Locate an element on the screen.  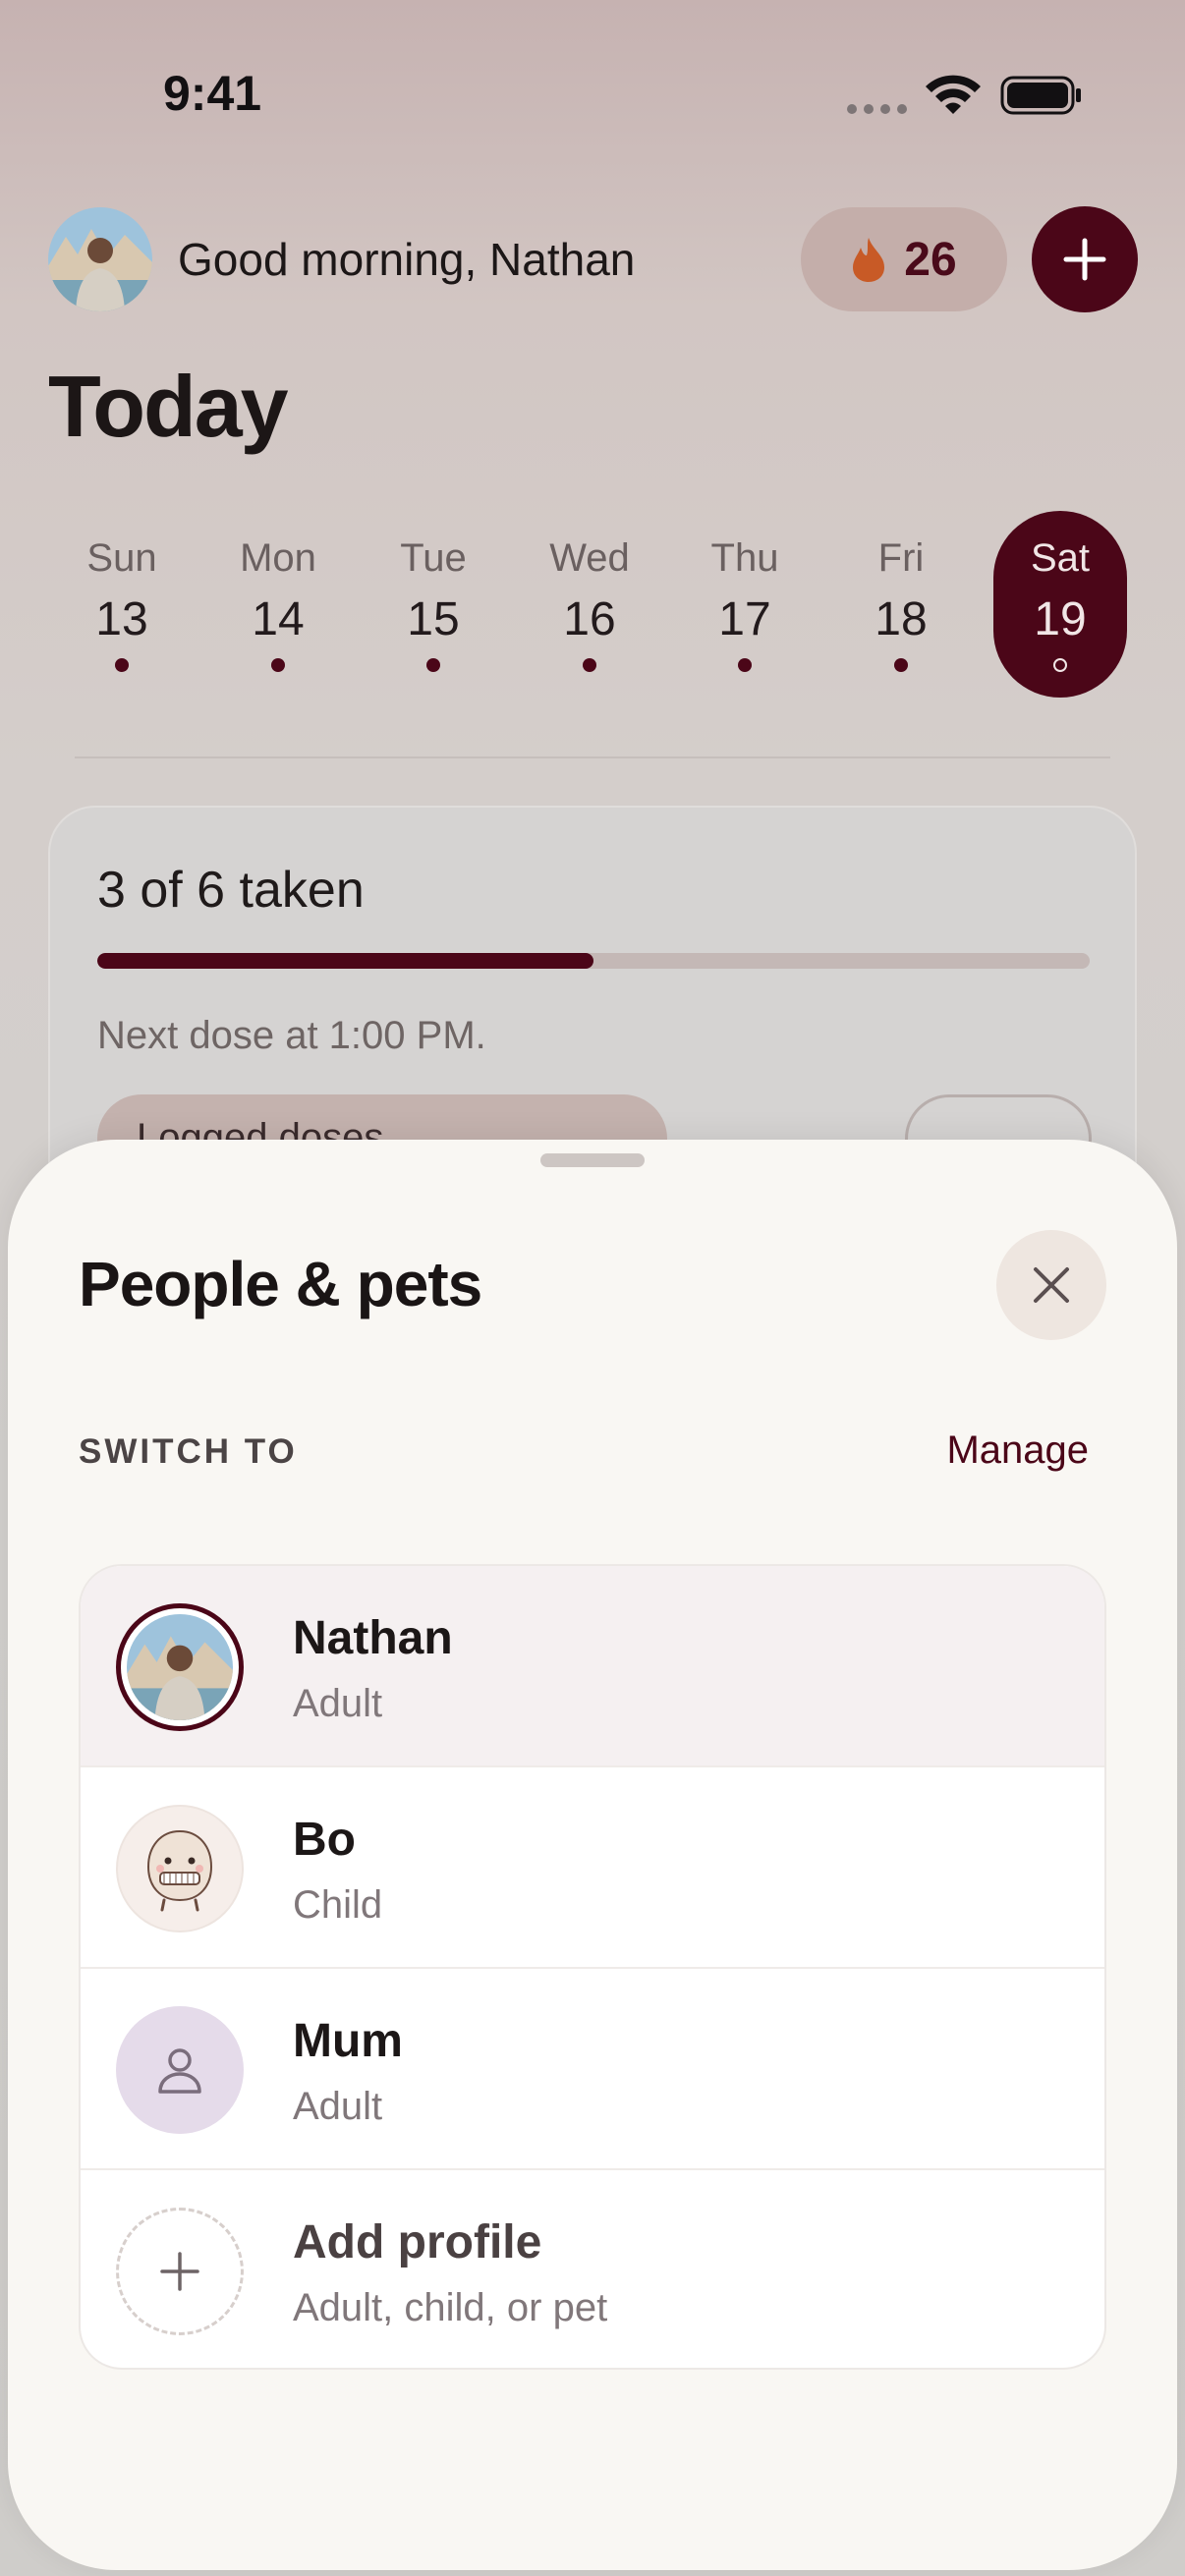
day-name: Fri is located at coordinates (901, 558).